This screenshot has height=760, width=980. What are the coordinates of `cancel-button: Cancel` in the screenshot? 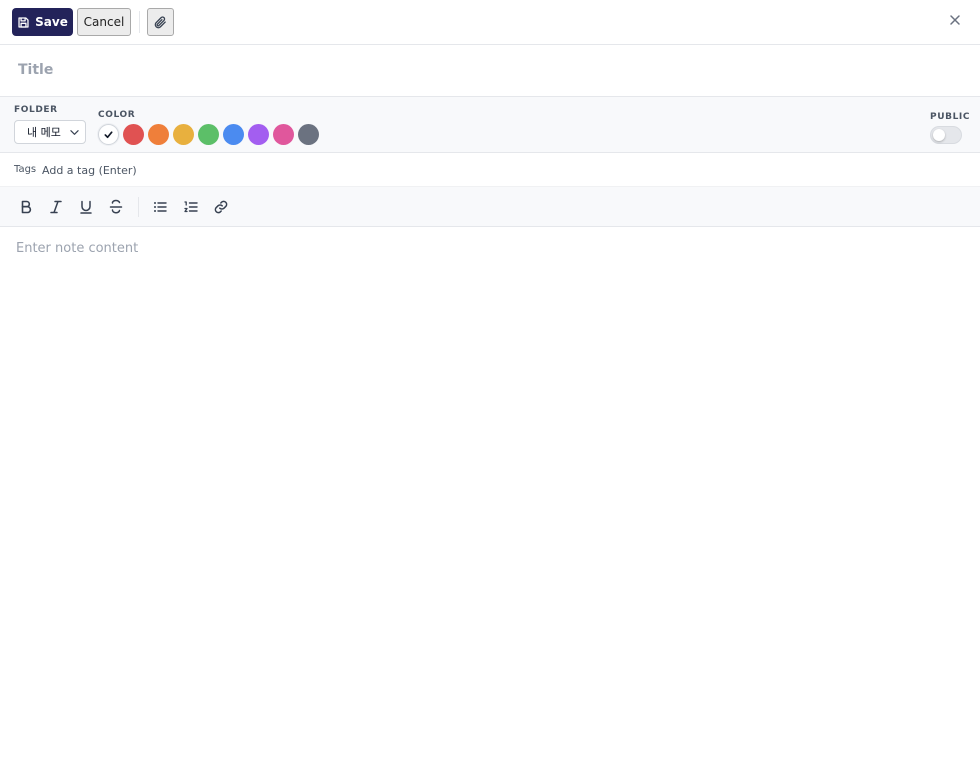 It's located at (104, 22).